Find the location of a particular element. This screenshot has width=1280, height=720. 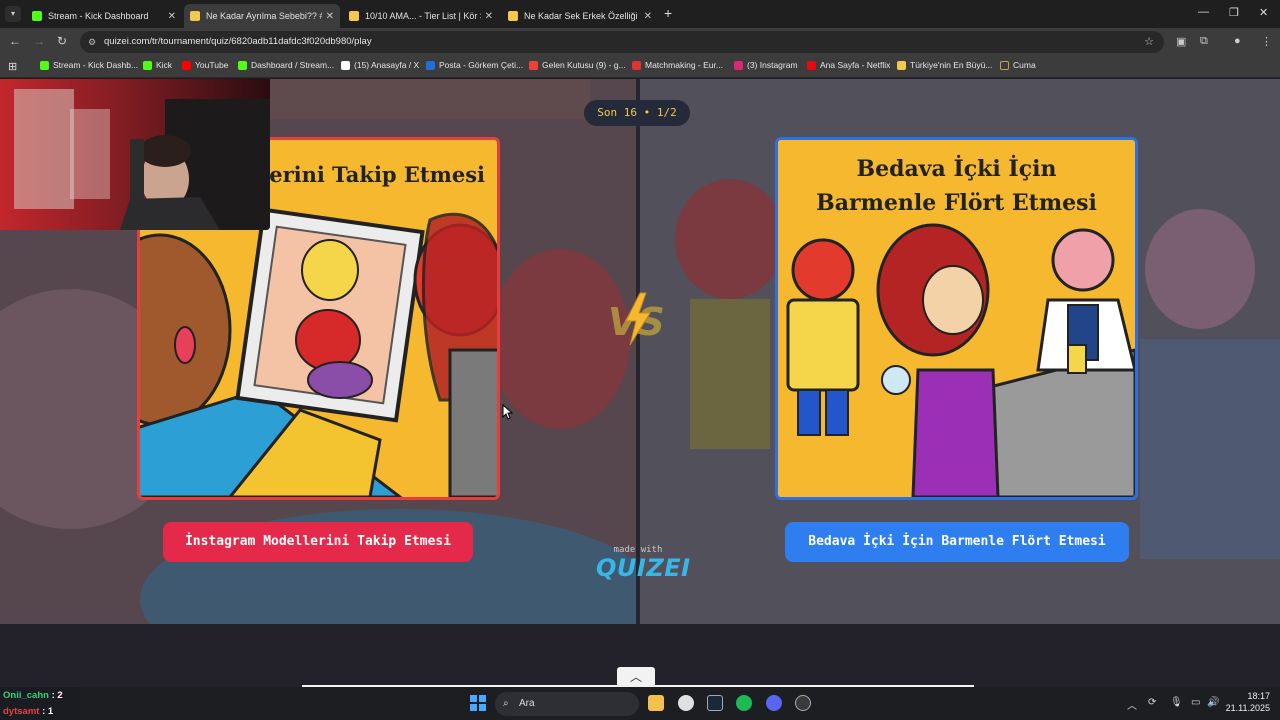

right-card-title-line1: Bedava İçki İçin is located at coordinates (956, 169).